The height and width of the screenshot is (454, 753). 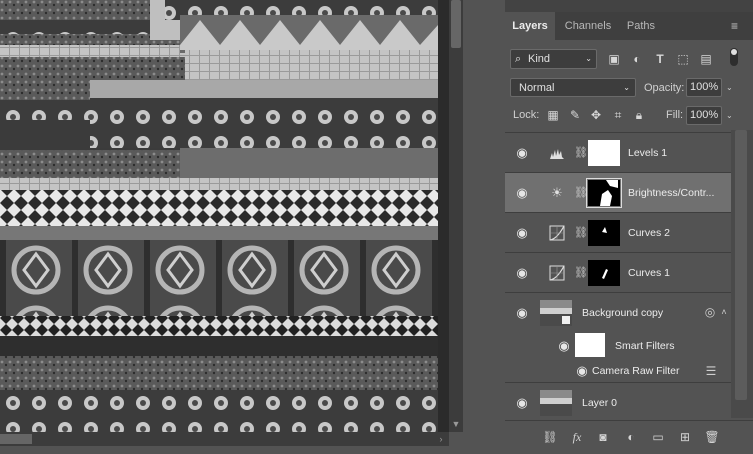 I want to click on layers-panel-footer: ⛓ fx ◙ ◐ ▭ ⊞ 🗑︎, so click(x=629, y=437).